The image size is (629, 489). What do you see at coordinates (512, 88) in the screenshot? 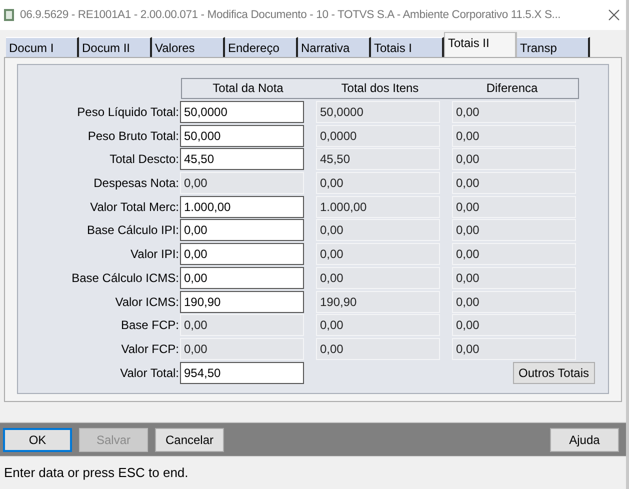
I see `column-header: Diferenca` at bounding box center [512, 88].